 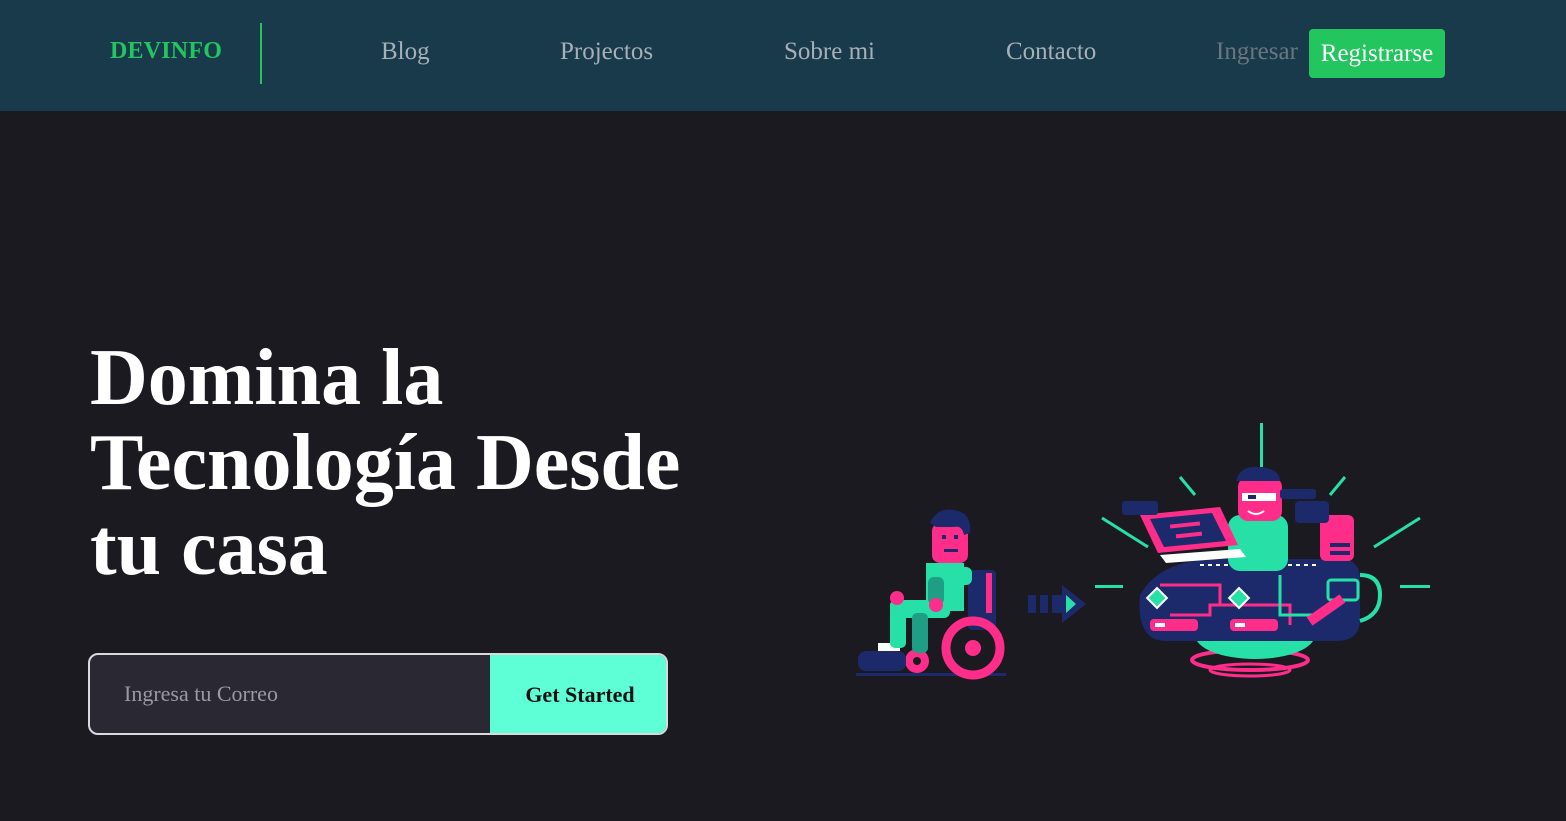 What do you see at coordinates (385, 463) in the screenshot?
I see `hero-title-line-2: Tecnología Desde` at bounding box center [385, 463].